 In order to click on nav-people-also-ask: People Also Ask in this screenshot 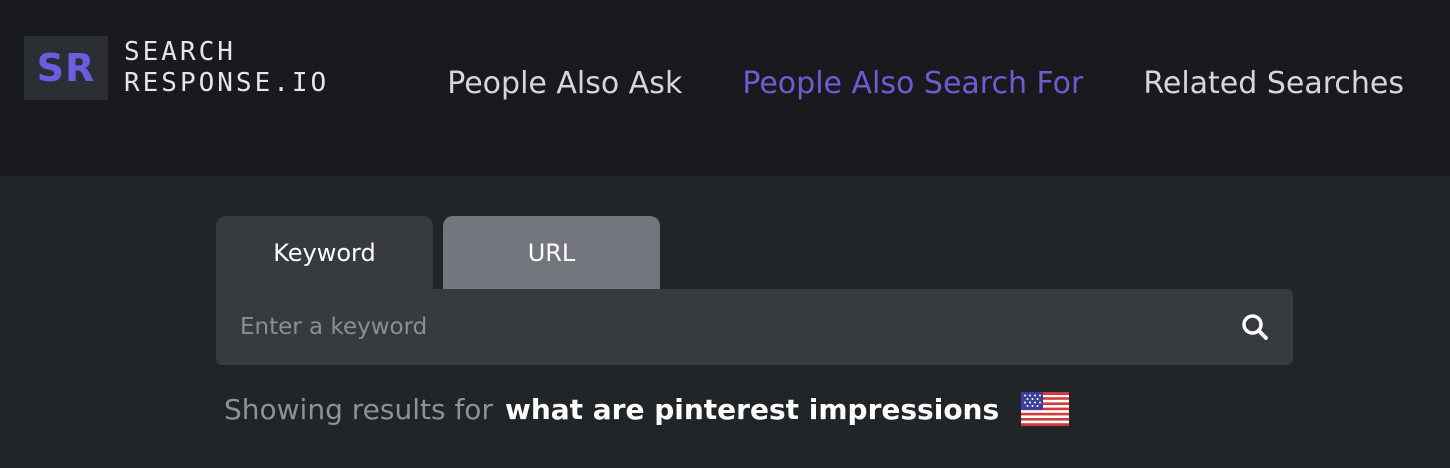, I will do `click(564, 83)`.